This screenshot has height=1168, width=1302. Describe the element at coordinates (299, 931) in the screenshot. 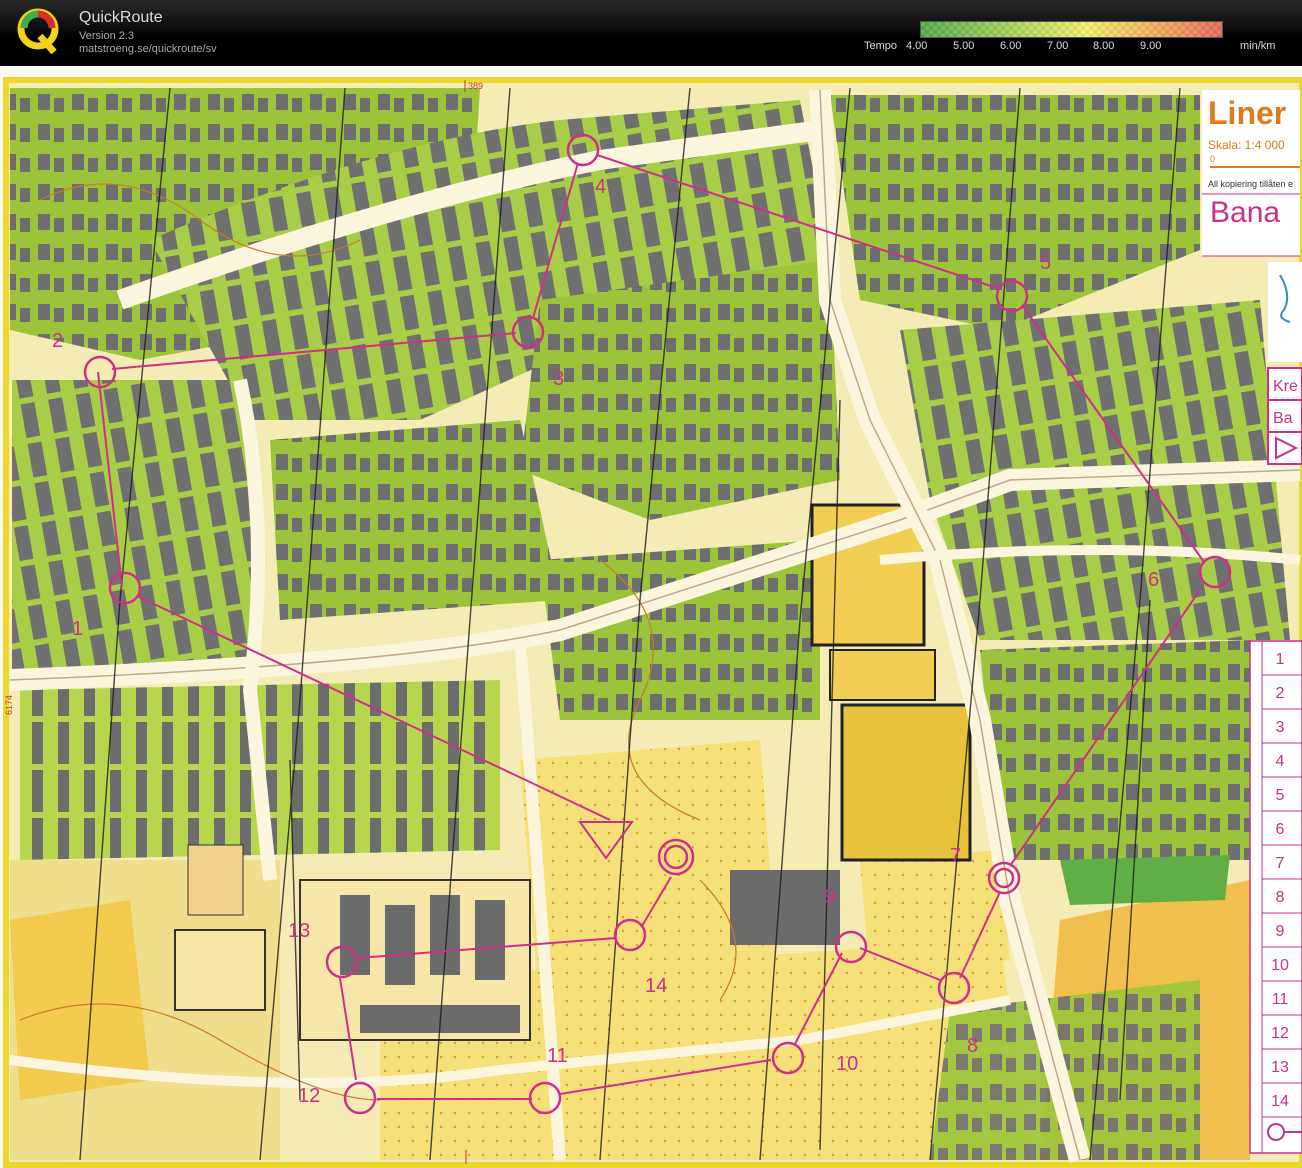

I see `control-label: 13` at that location.